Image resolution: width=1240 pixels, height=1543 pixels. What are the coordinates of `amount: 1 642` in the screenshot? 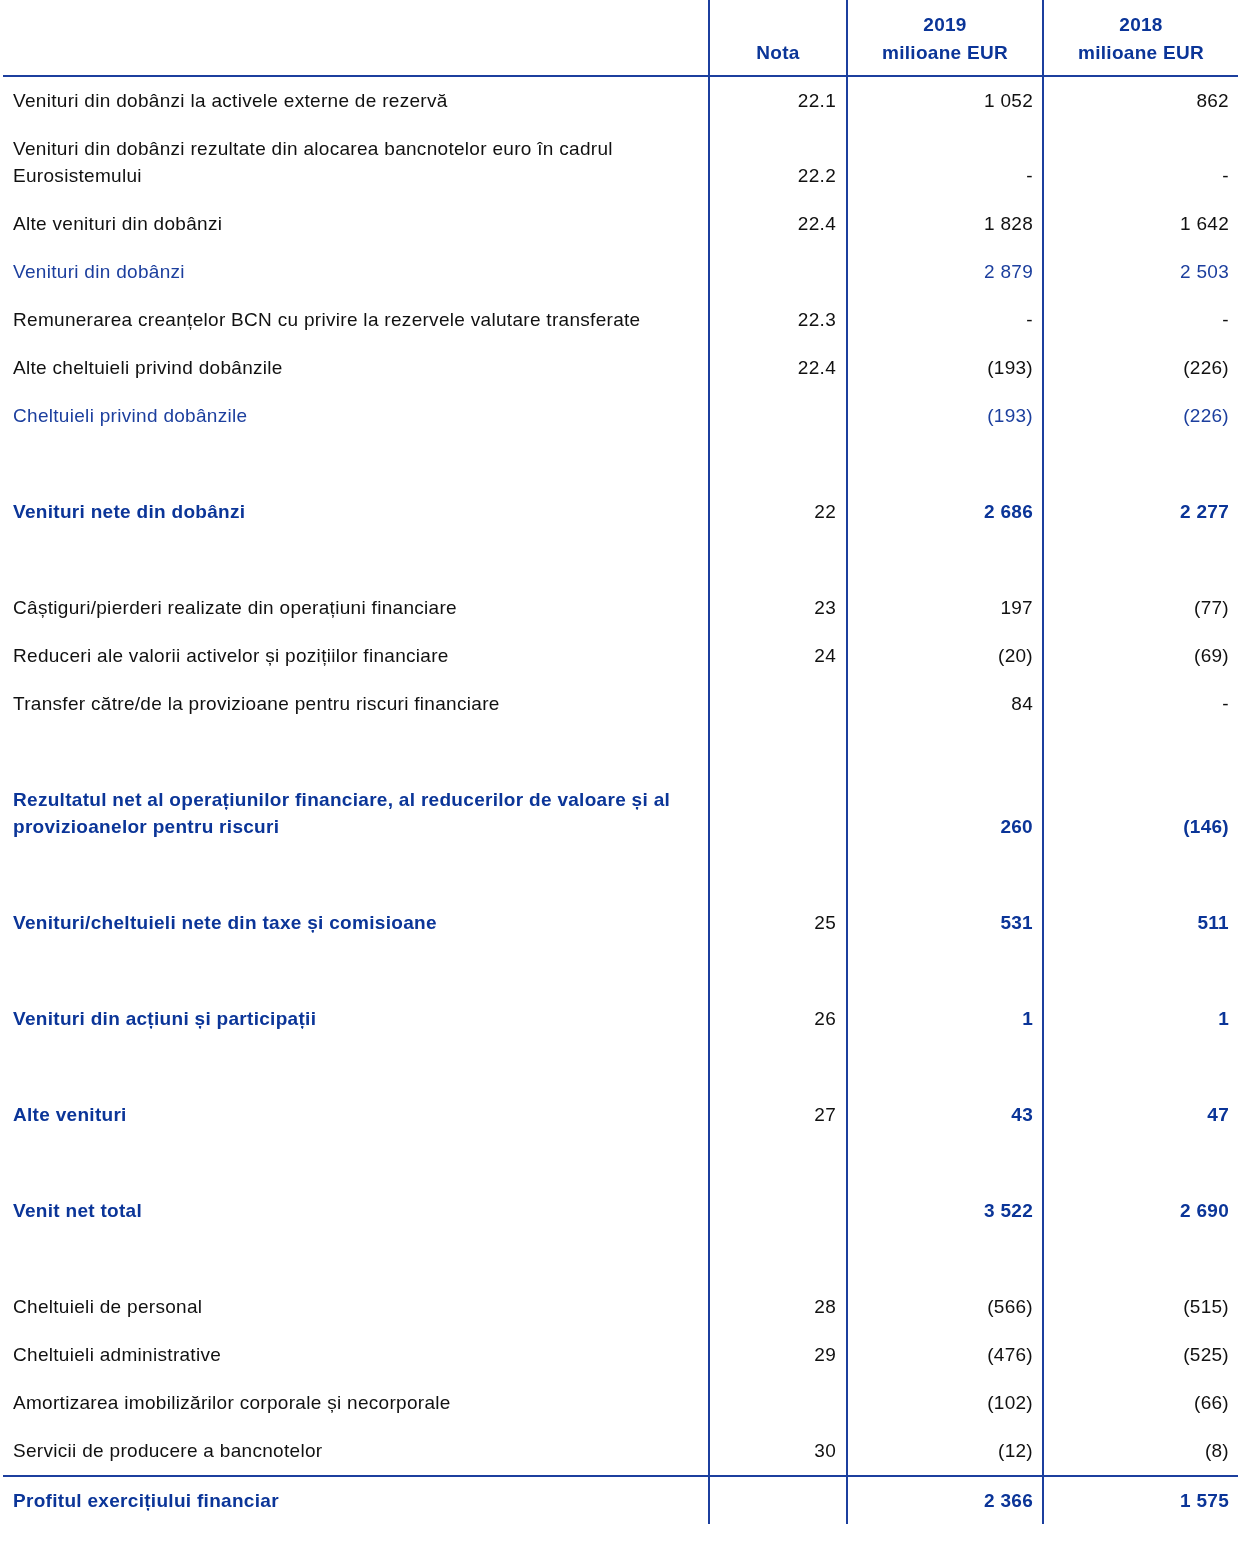 It's located at (1204, 224).